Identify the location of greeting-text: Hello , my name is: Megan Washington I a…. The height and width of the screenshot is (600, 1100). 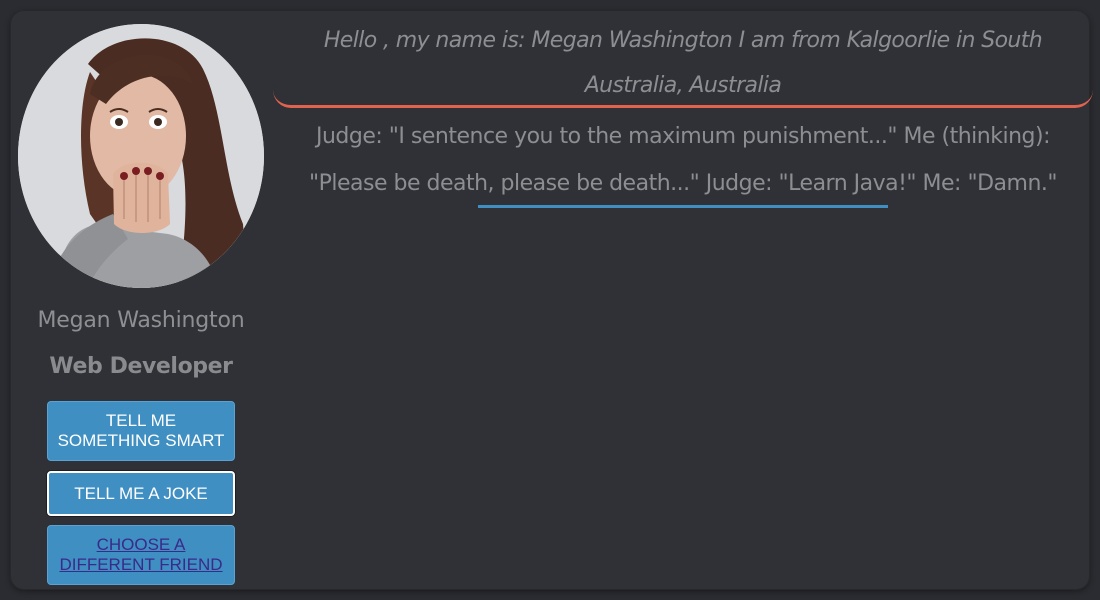
(683, 63).